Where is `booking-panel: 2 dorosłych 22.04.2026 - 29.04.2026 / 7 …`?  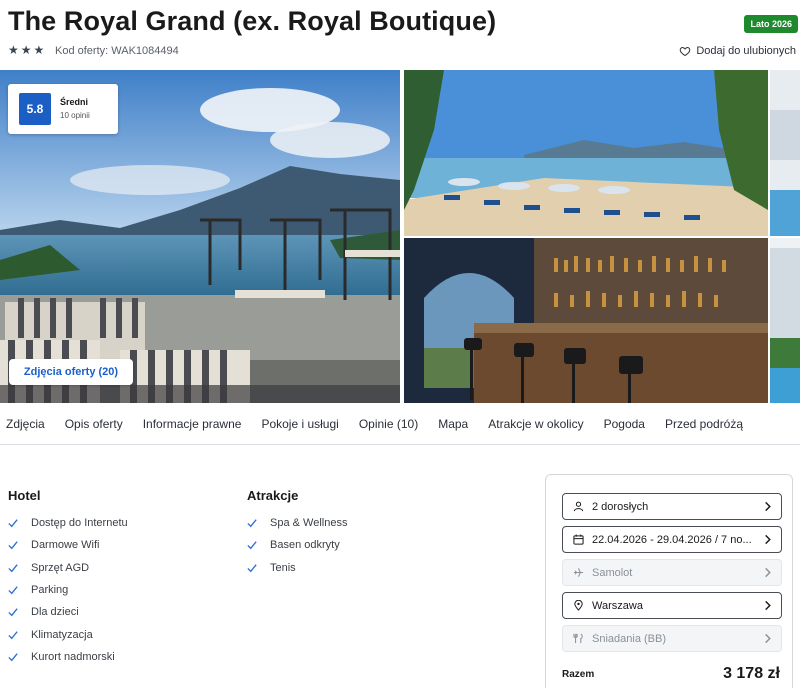
booking-panel: 2 dorosłych 22.04.2026 - 29.04.2026 / 7 … is located at coordinates (669, 581).